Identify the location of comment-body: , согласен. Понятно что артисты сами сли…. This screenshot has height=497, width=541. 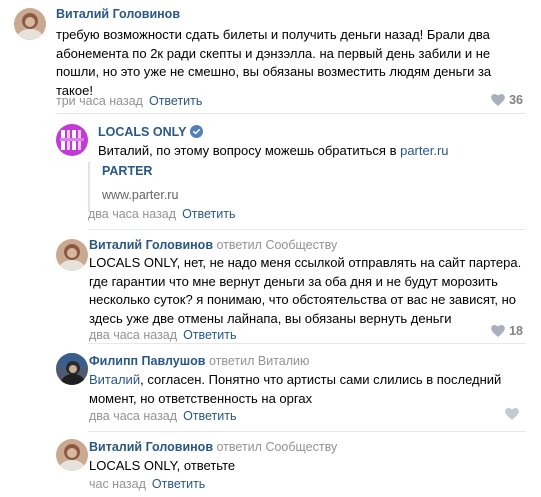
(295, 389).